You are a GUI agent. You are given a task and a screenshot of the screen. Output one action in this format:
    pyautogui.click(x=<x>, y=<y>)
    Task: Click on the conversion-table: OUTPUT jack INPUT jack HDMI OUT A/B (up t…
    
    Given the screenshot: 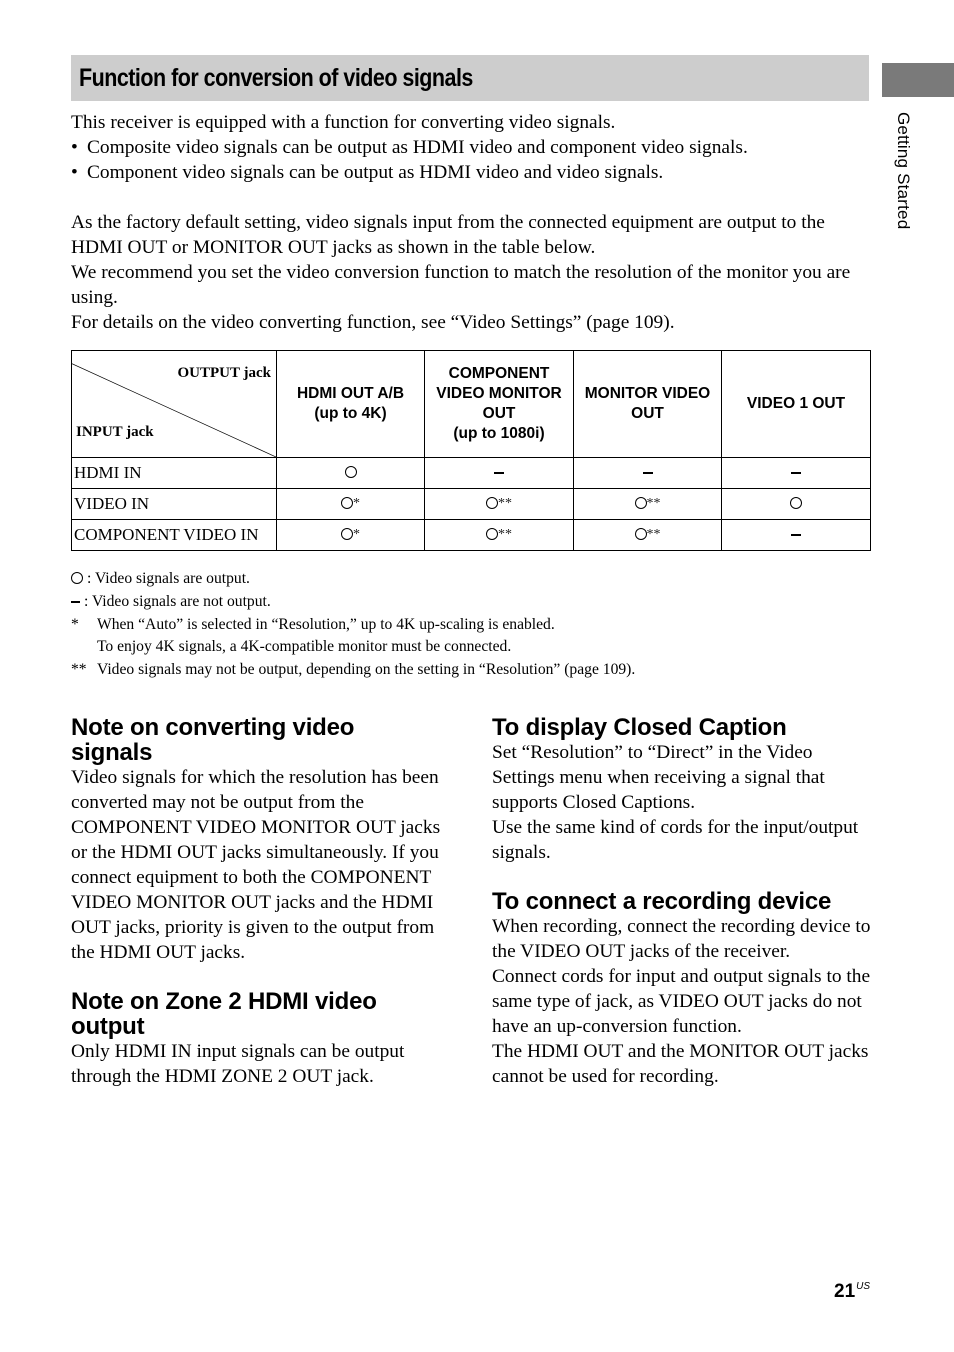 What is the action you would take?
    pyautogui.click(x=471, y=450)
    